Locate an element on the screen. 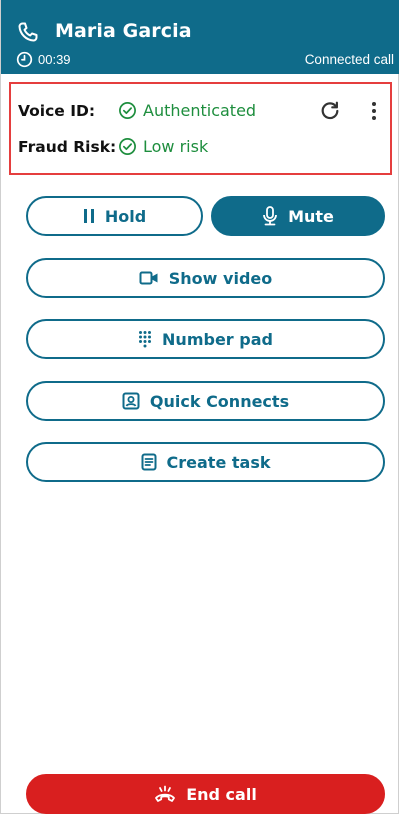 This screenshot has width=399, height=814. call-timer: 00:39 is located at coordinates (54, 59).